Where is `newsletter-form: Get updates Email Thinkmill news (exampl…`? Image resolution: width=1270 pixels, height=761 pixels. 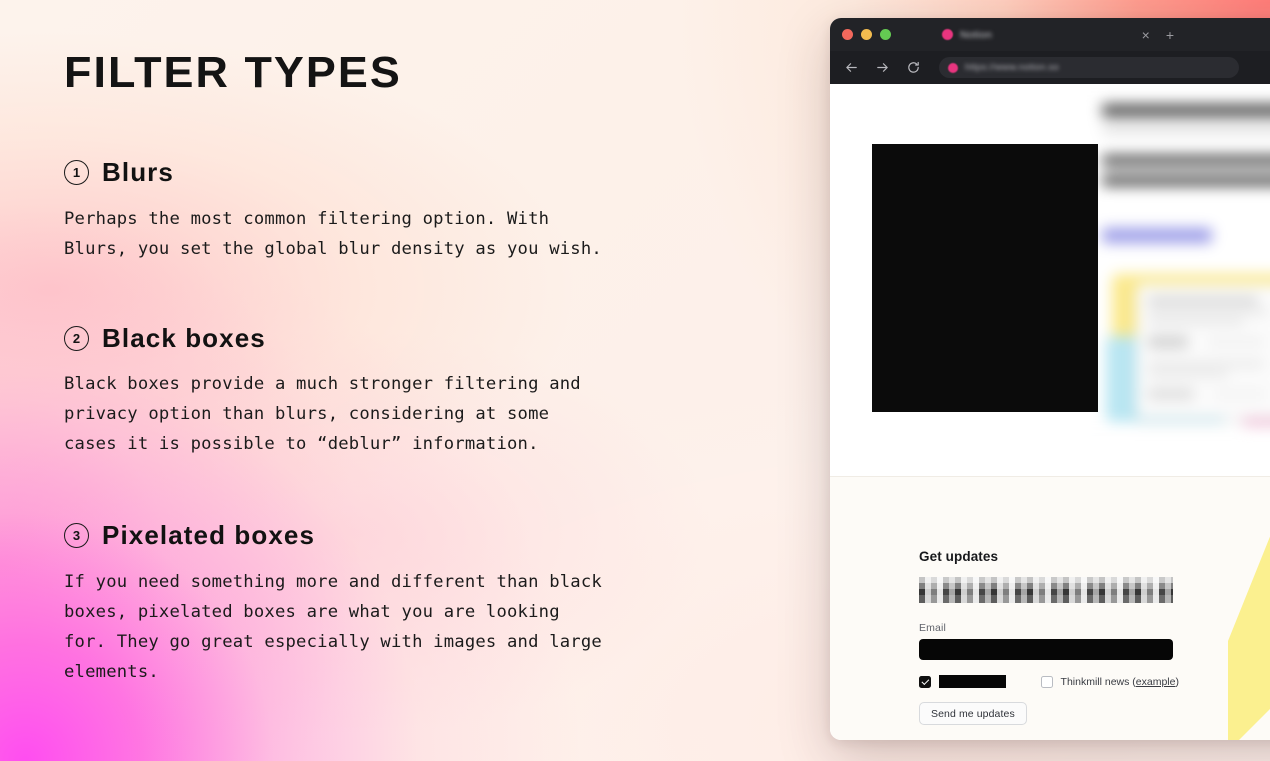
newsletter-form: Get updates Email Thinkmill news (exampl… is located at coordinates (1049, 637).